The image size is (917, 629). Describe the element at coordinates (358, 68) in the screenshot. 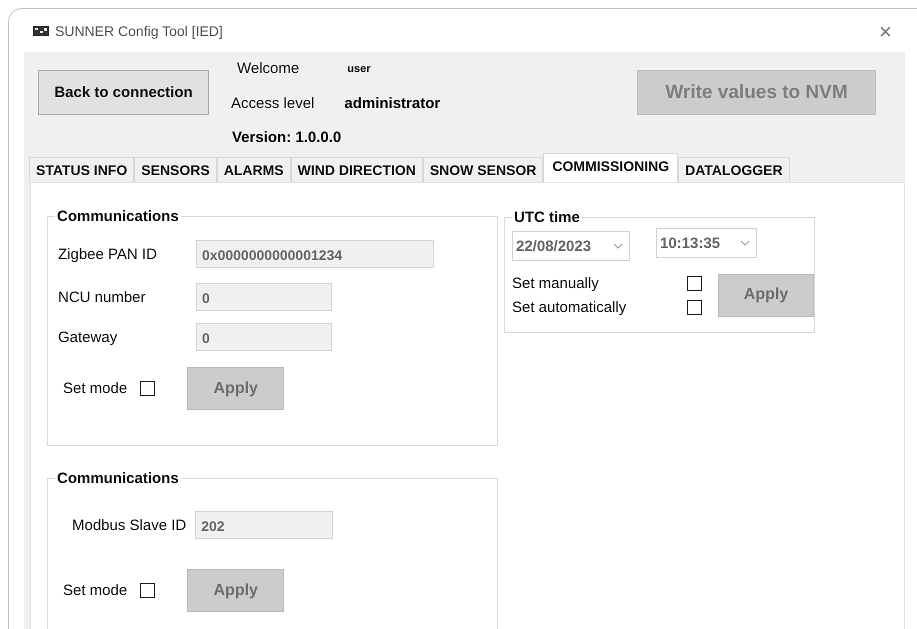

I see `user-name: user` at that location.